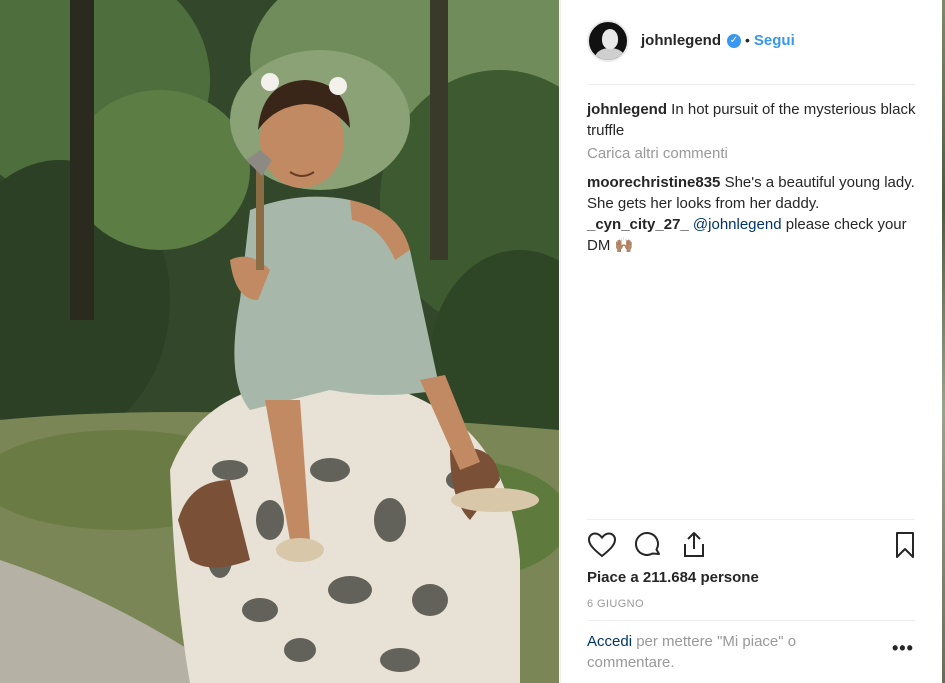  Describe the element at coordinates (615, 604) in the screenshot. I see `post-date: 6 GIUGNO` at that location.